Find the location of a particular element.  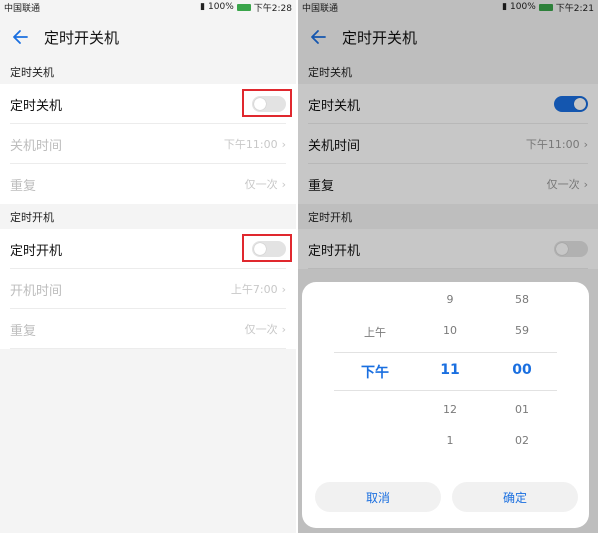

picker-option: 9 is located at coordinates (450, 299).